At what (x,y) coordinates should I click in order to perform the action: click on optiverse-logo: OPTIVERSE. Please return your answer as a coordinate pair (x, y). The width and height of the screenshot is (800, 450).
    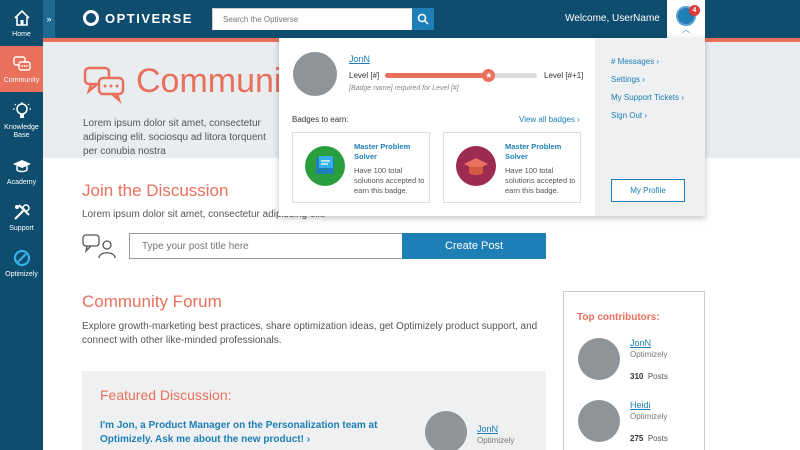
    Looking at the image, I should click on (138, 18).